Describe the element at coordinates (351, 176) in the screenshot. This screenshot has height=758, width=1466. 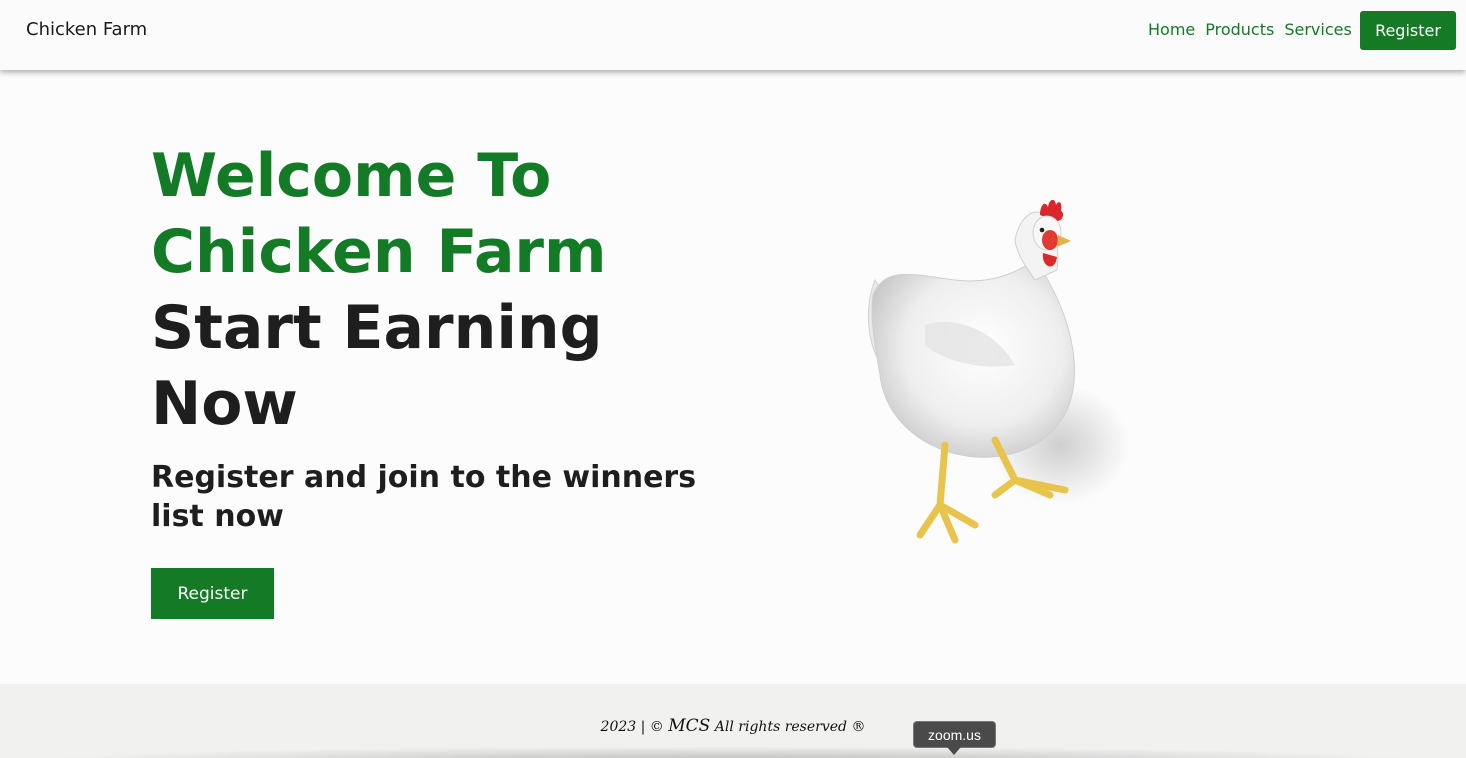
I see `hero-title-line-1: Welcome To` at that location.